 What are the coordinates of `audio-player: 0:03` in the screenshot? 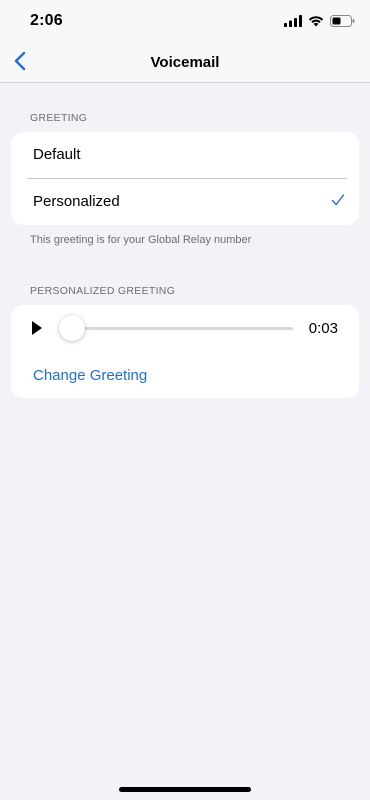 It's located at (185, 328).